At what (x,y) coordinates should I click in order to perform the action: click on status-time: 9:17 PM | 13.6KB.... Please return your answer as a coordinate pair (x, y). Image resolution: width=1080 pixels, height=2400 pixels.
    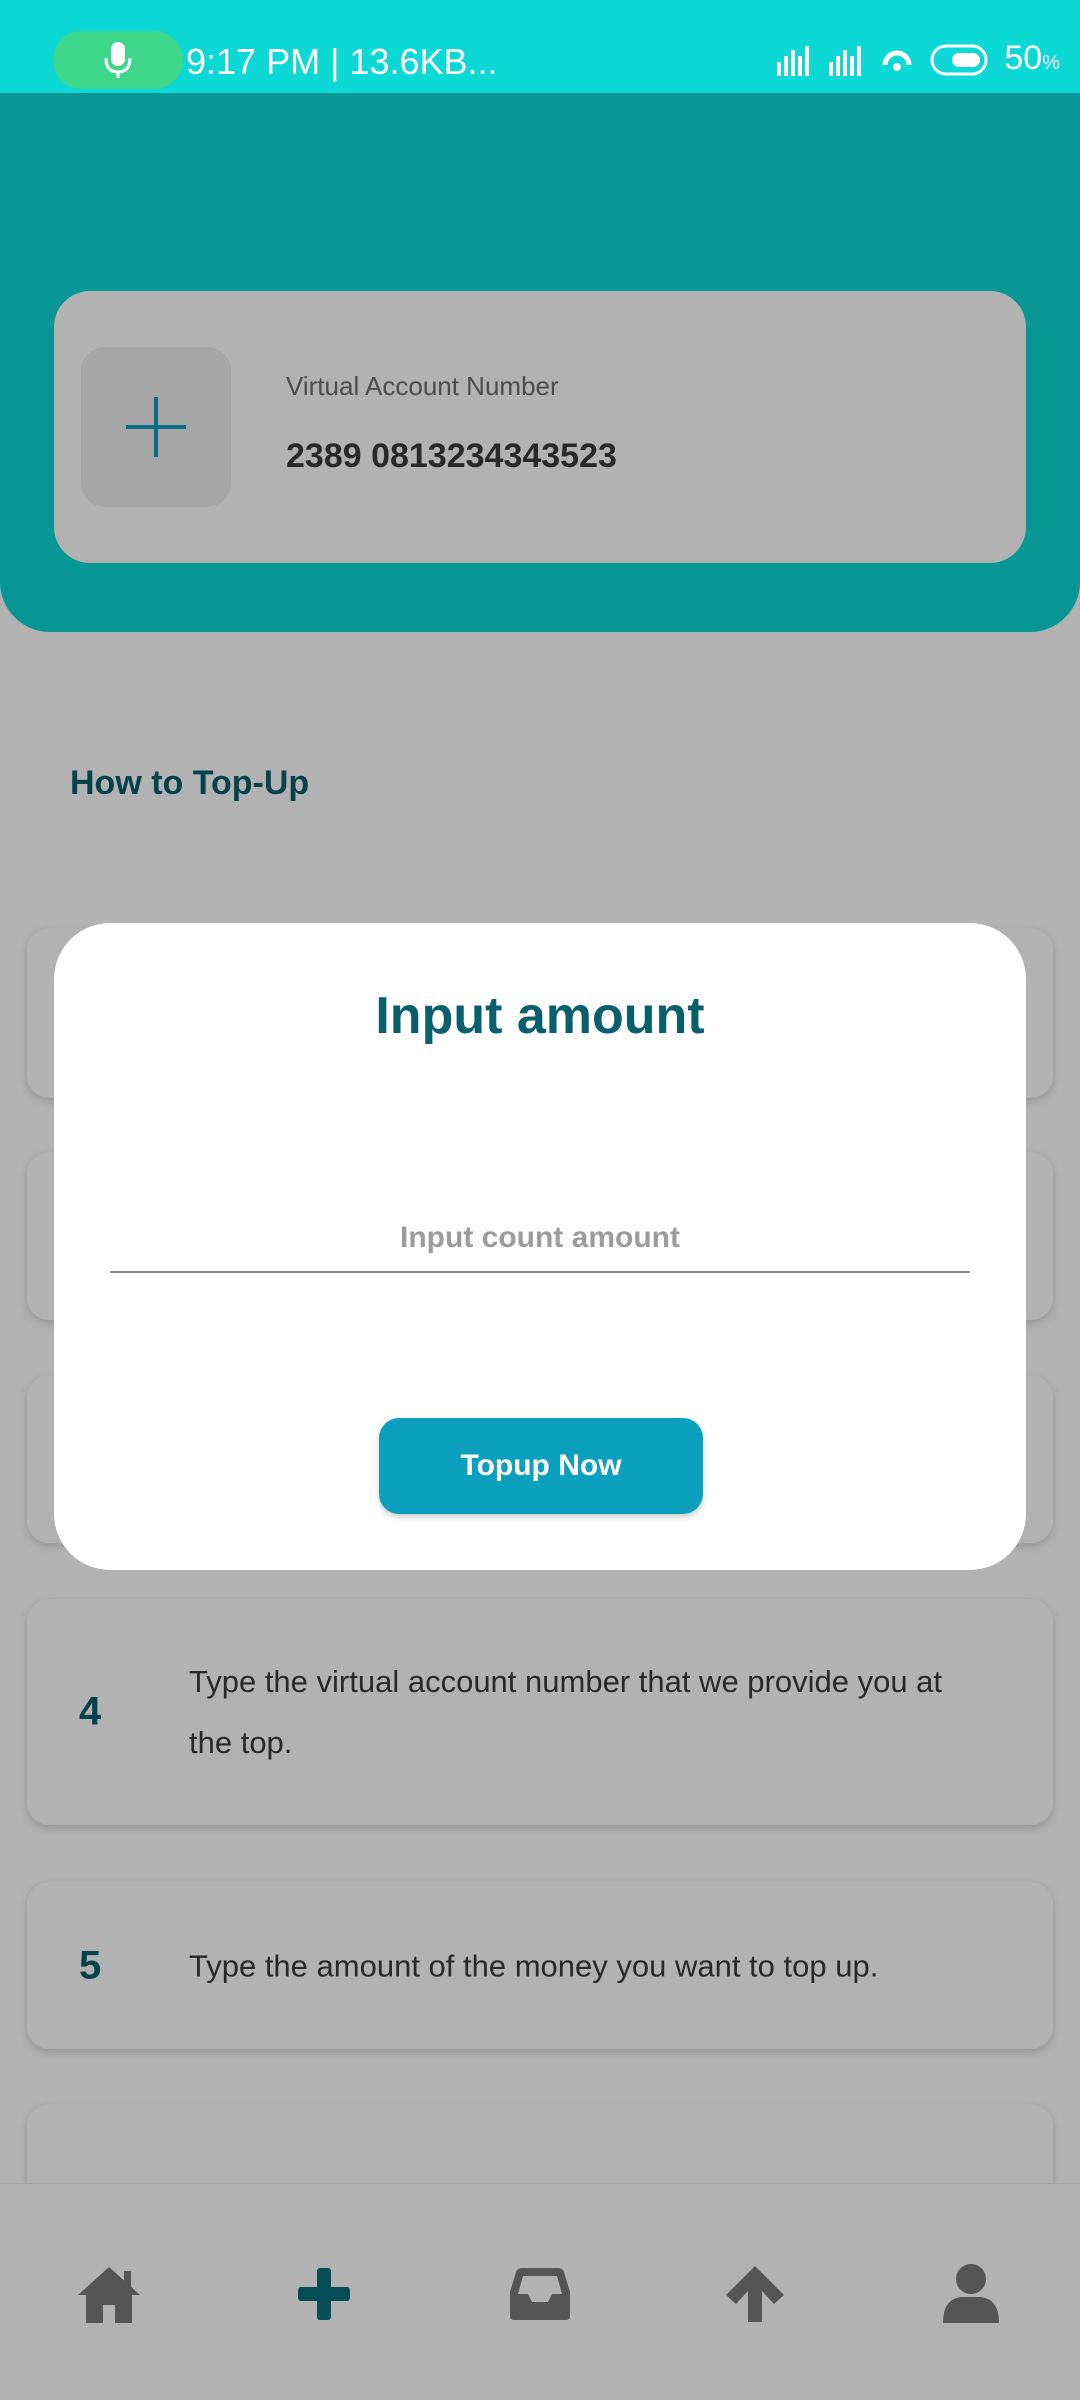
    Looking at the image, I should click on (342, 61).